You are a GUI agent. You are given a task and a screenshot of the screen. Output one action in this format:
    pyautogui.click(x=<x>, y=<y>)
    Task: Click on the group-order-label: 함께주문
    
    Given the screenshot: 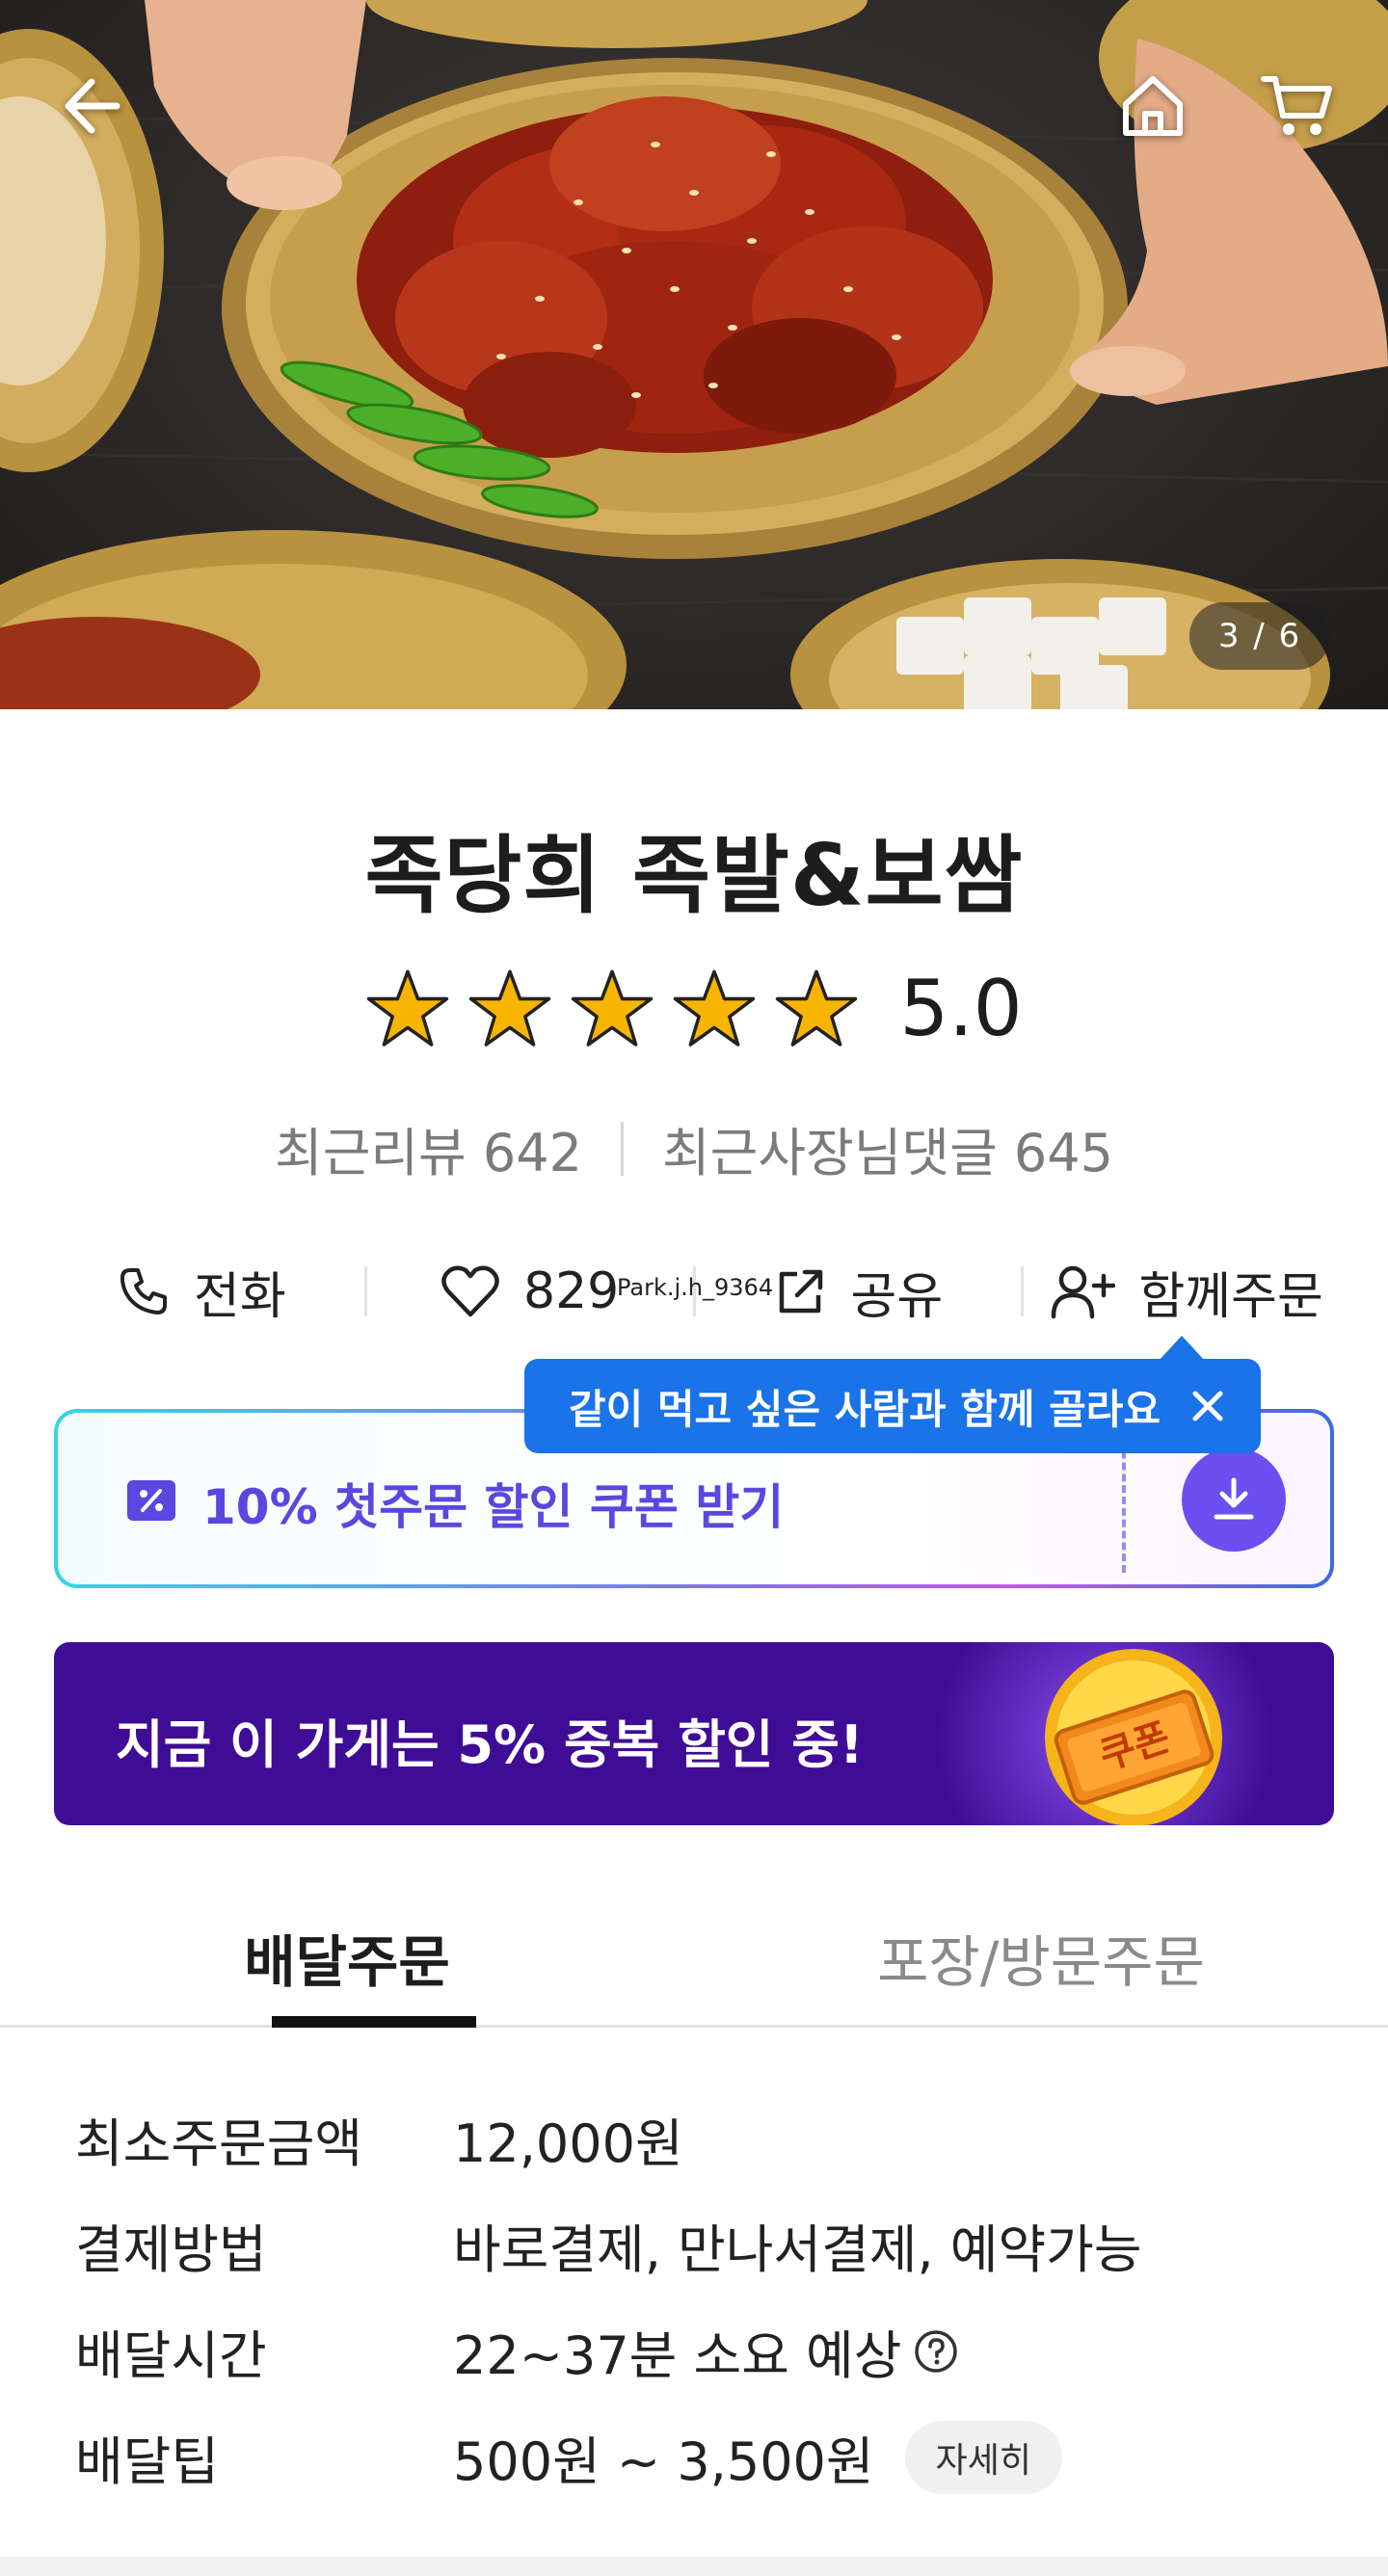 What is the action you would take?
    pyautogui.click(x=1230, y=1296)
    